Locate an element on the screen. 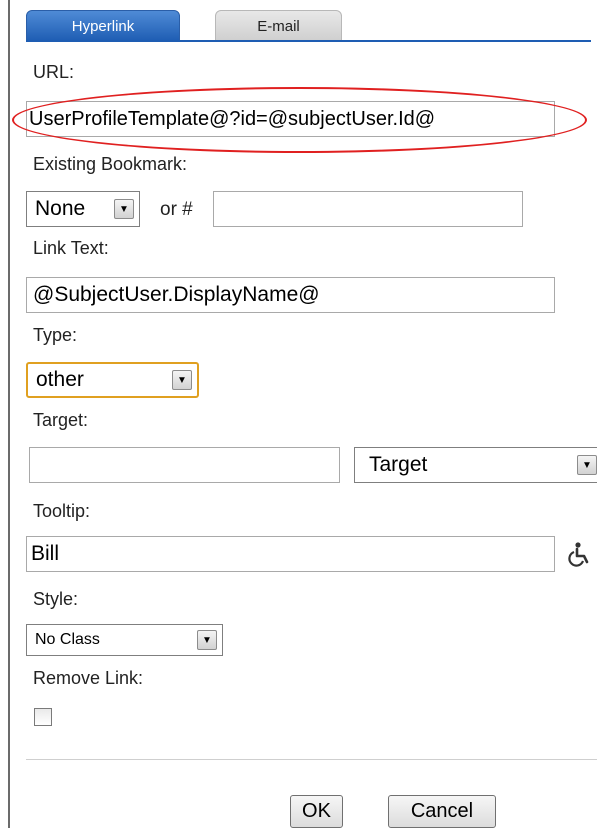 This screenshot has height=828, width=597. target-select: Target ▼ is located at coordinates (475, 465).